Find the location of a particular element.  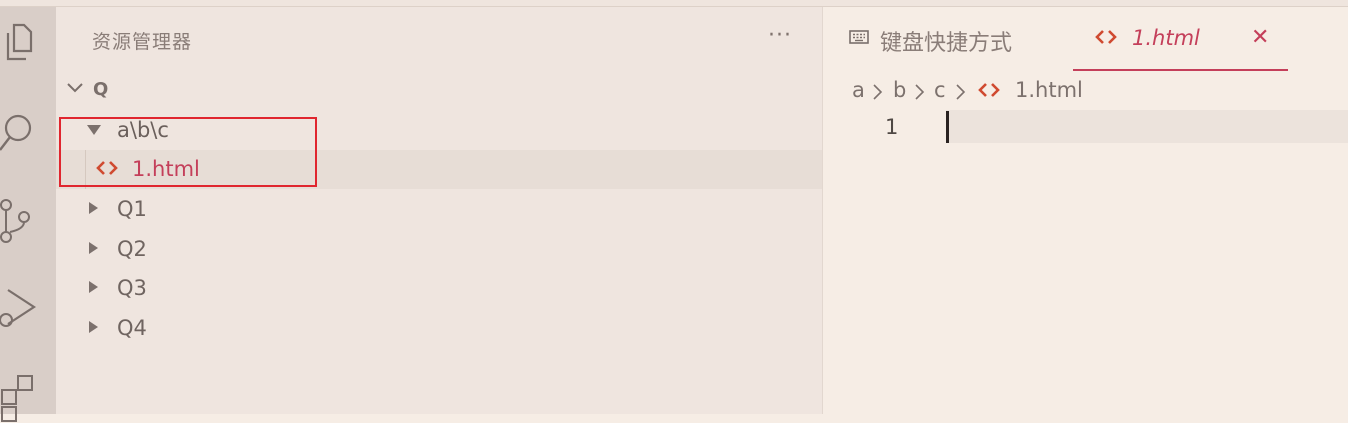

text-cursor is located at coordinates (947, 127).